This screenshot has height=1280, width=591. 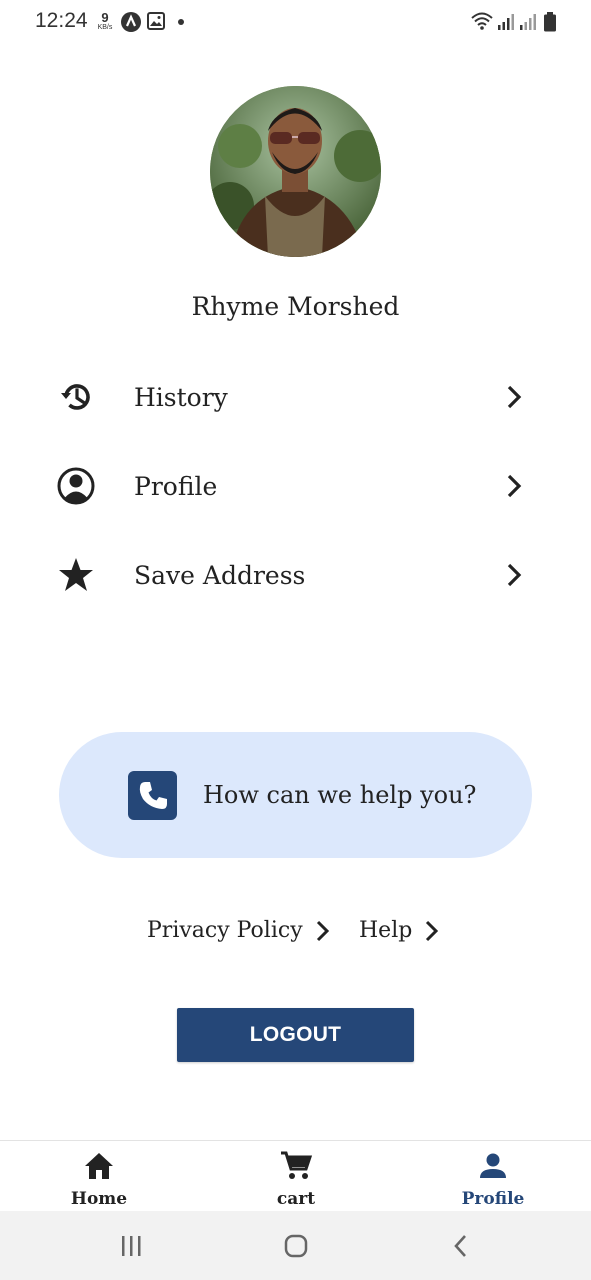 I want to click on phone-icon, so click(x=152, y=795).